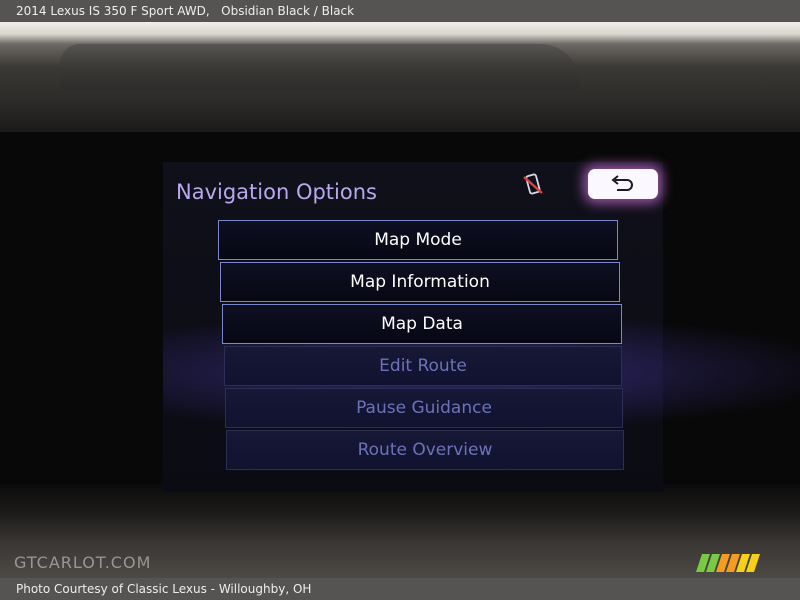  I want to click on screen-title: Navigation Options, so click(276, 192).